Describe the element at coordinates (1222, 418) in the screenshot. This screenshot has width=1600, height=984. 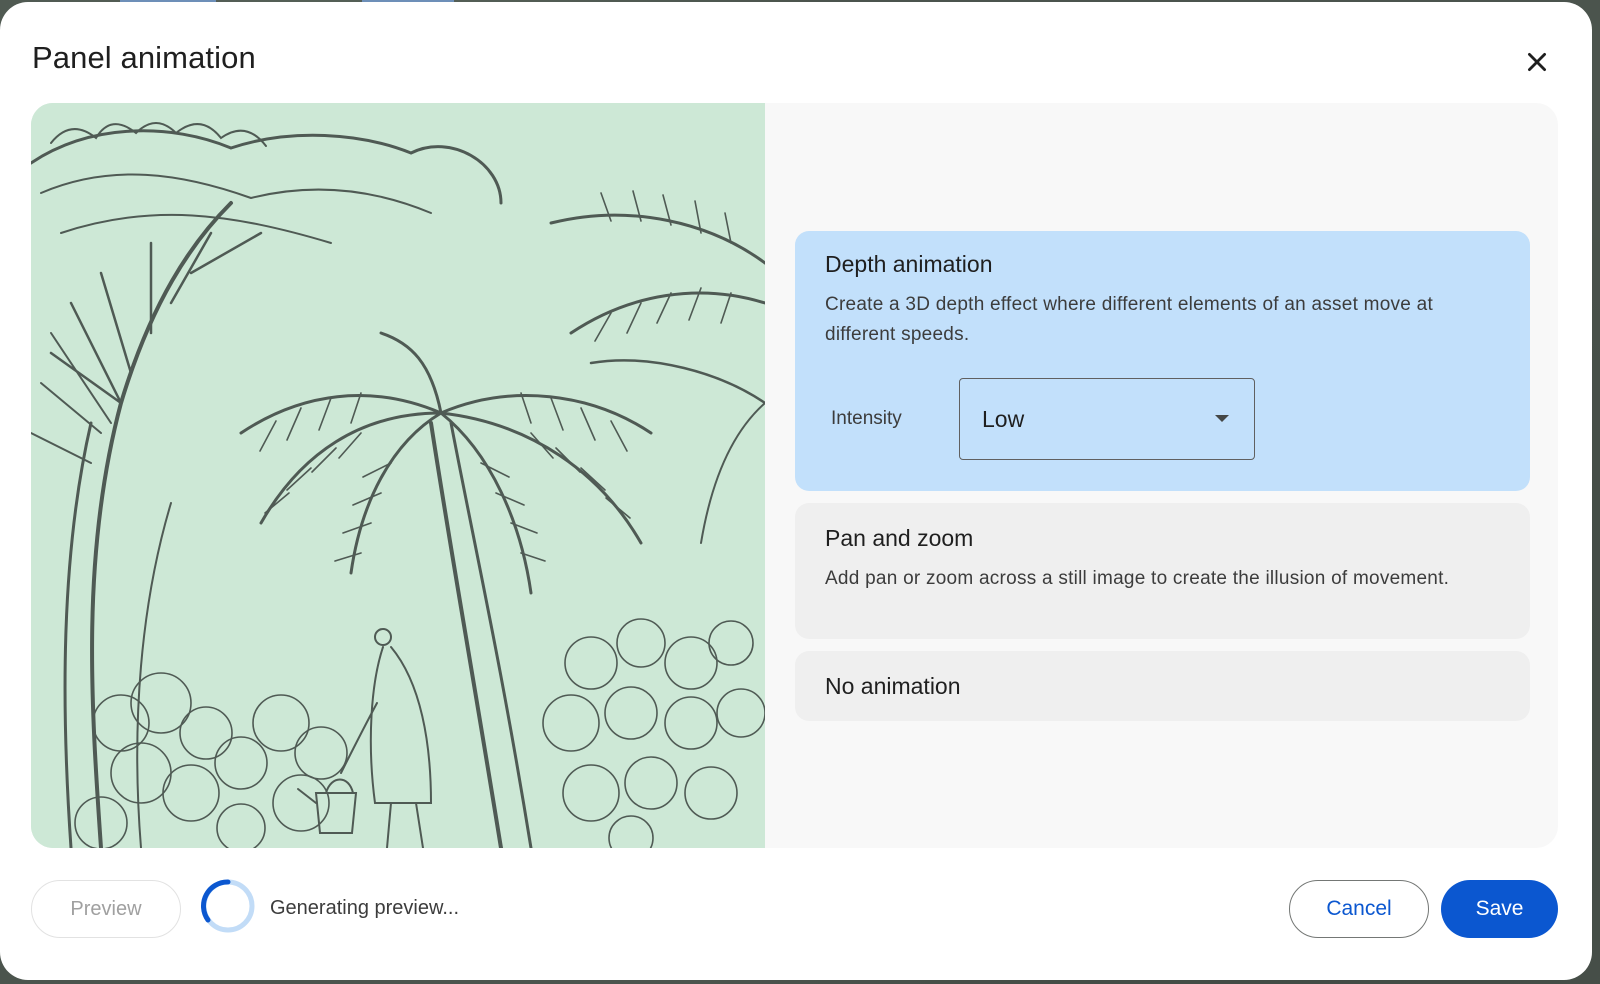
I see `dropdown-arrow-icon` at that location.